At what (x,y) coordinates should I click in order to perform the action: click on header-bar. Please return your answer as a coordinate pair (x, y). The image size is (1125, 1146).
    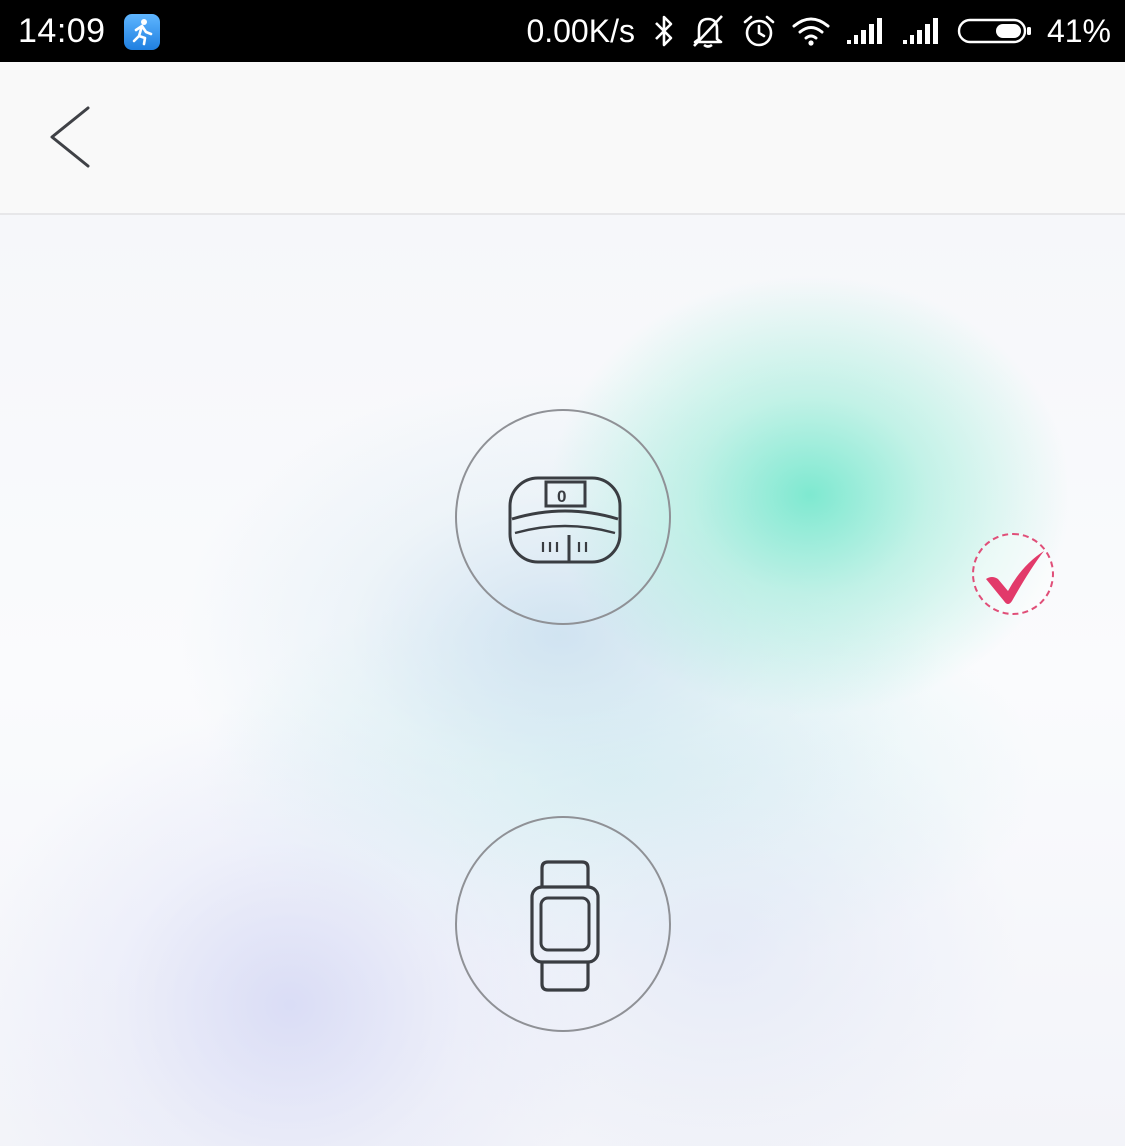
    Looking at the image, I should click on (562, 138).